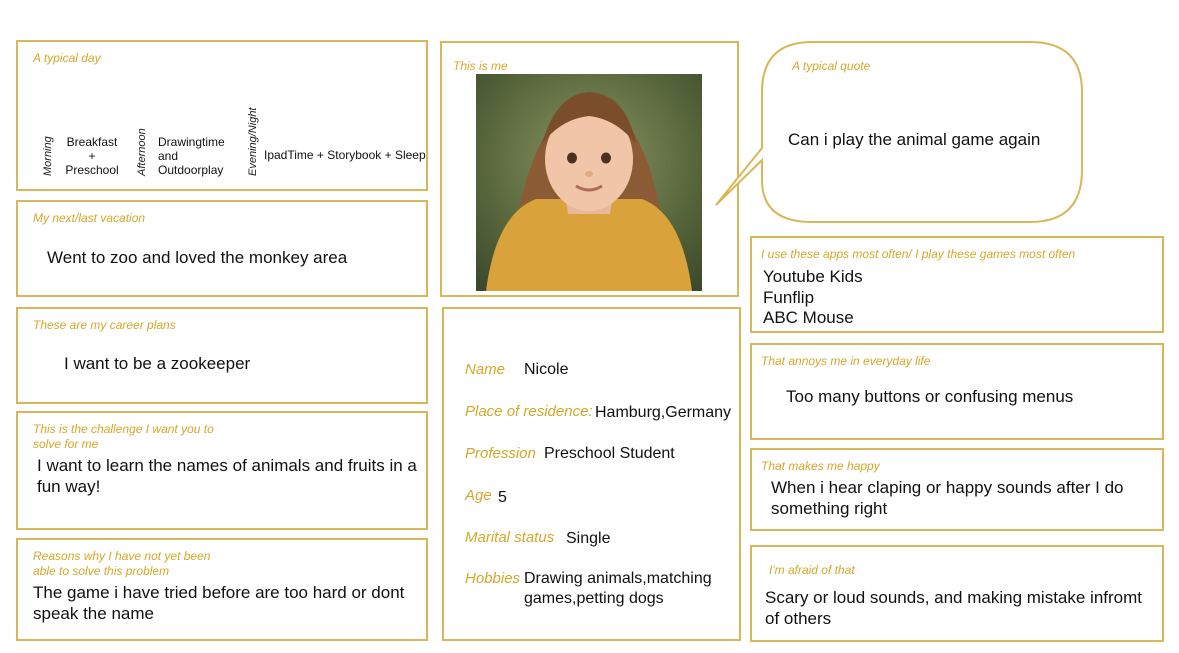 This screenshot has width=1179, height=653. Describe the element at coordinates (914, 139) in the screenshot. I see `quote-text: Can i play the animal game again` at that location.